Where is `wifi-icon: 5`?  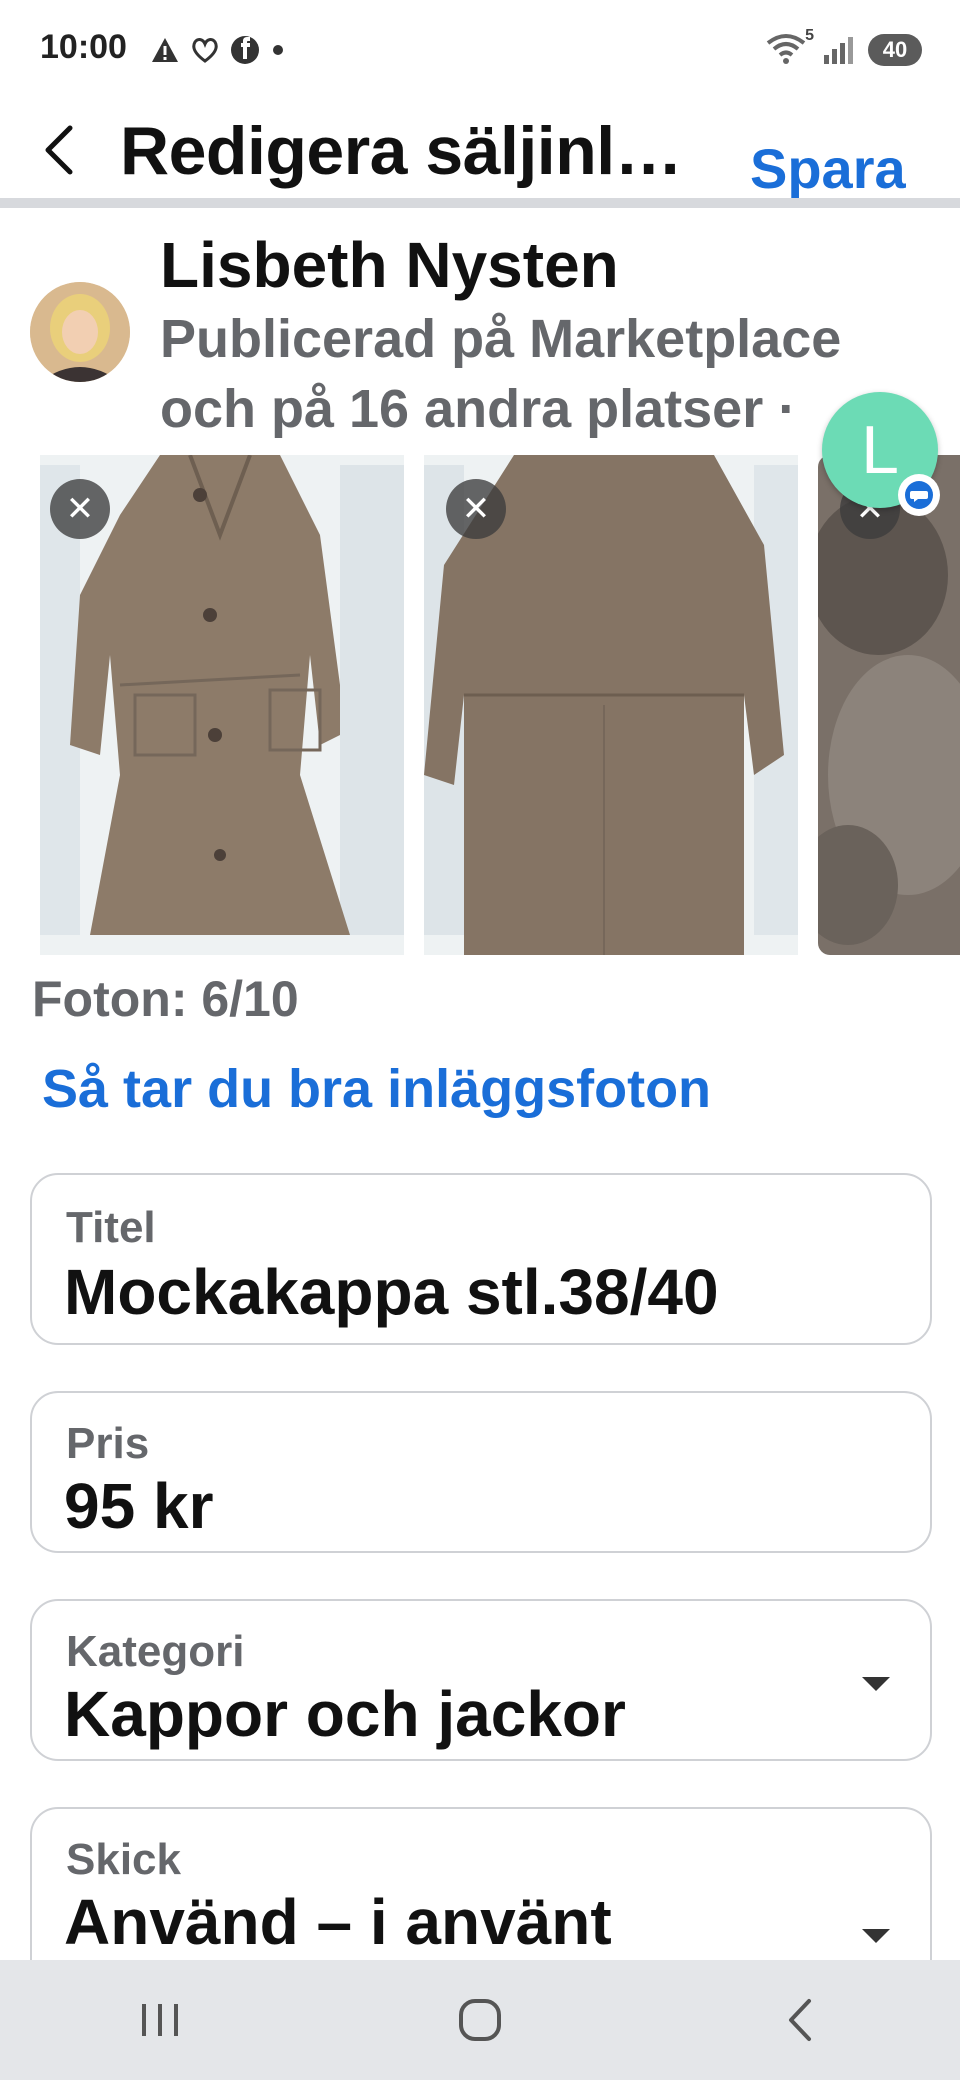
wifi-icon: 5 is located at coordinates (790, 47).